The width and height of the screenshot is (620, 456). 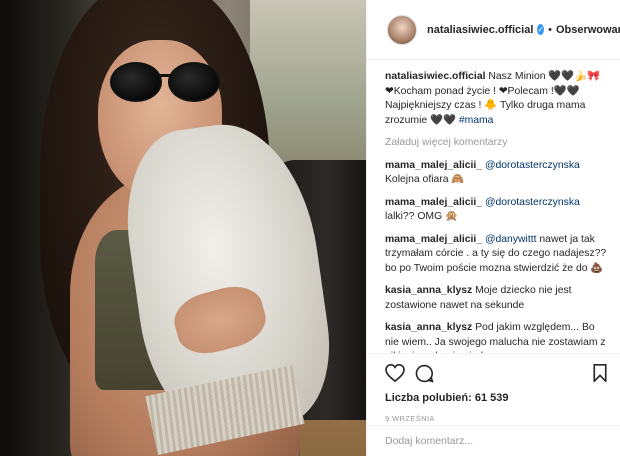 I want to click on follow-button: Obserwowanie, so click(x=588, y=30).